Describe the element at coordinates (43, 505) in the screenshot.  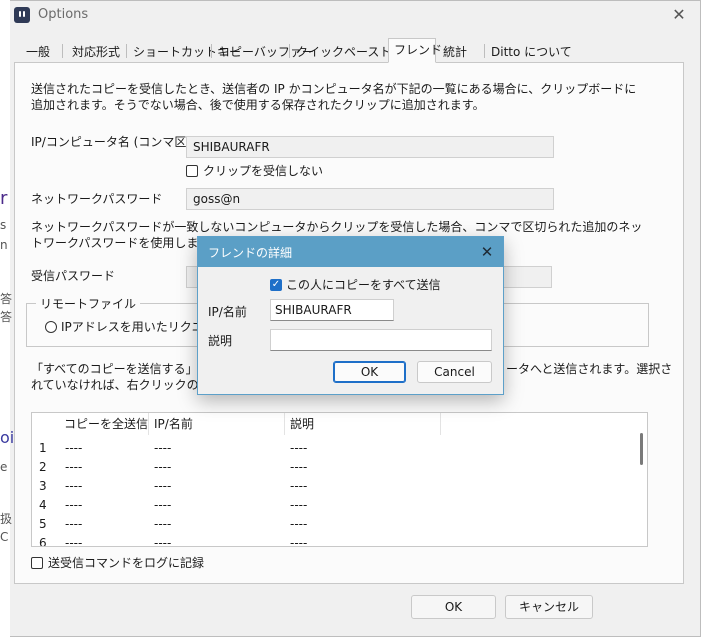
I see `row-number: 4` at that location.